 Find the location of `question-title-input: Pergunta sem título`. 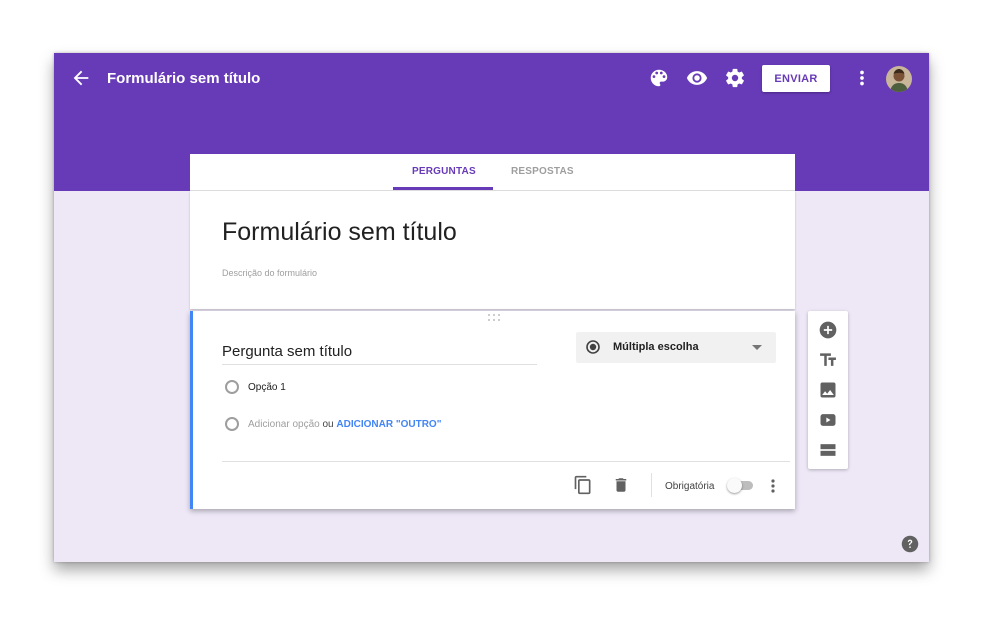

question-title-input: Pergunta sem título is located at coordinates (379, 354).